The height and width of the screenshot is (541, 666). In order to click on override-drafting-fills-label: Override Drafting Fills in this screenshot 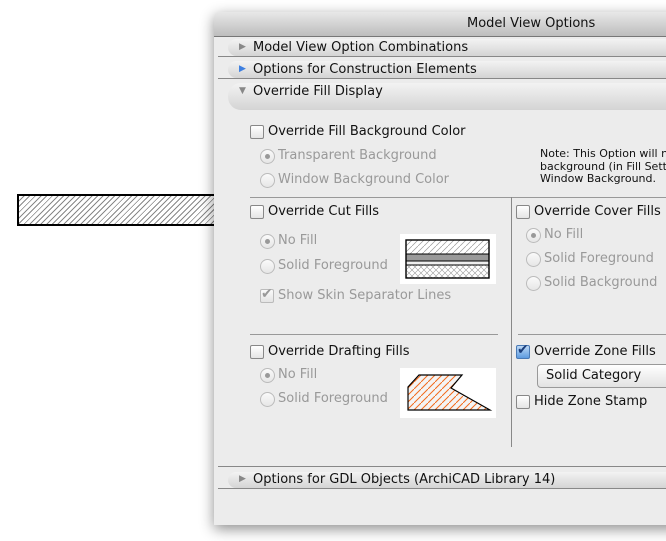, I will do `click(339, 351)`.